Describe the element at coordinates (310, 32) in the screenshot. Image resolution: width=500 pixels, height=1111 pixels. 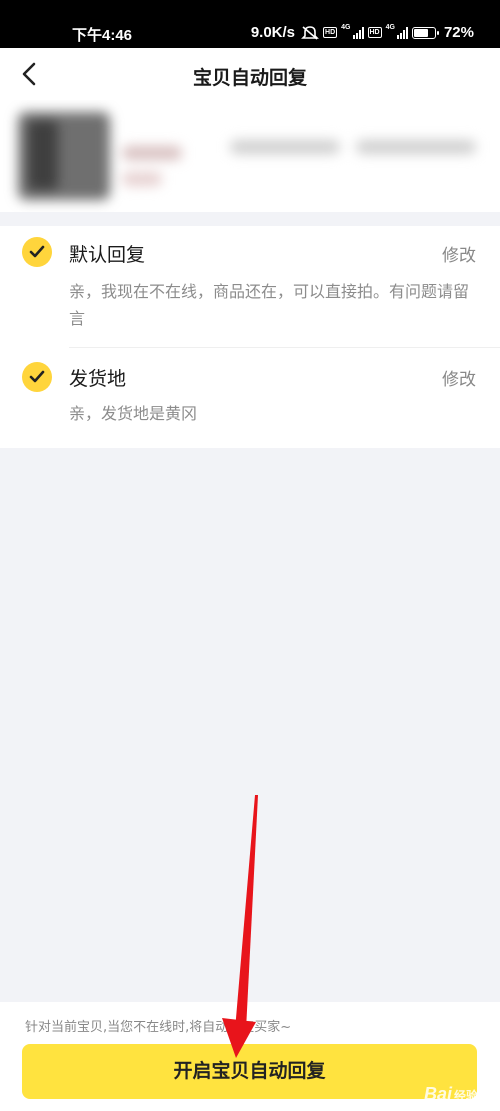
I see `mute-icon` at that location.